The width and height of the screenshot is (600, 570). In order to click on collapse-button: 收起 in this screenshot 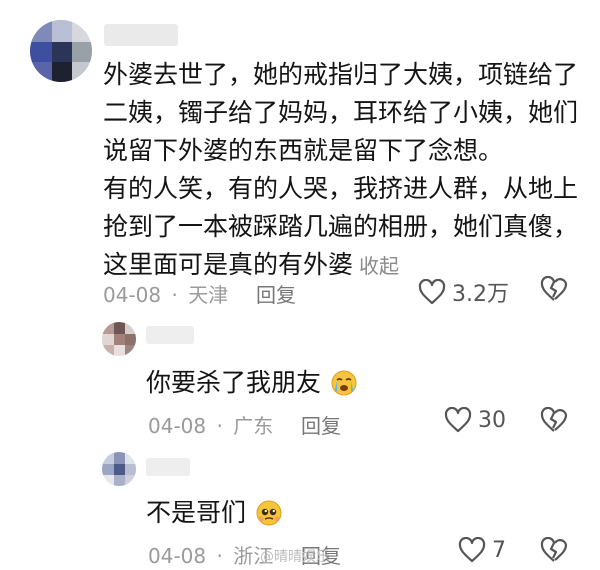, I will do `click(379, 266)`.